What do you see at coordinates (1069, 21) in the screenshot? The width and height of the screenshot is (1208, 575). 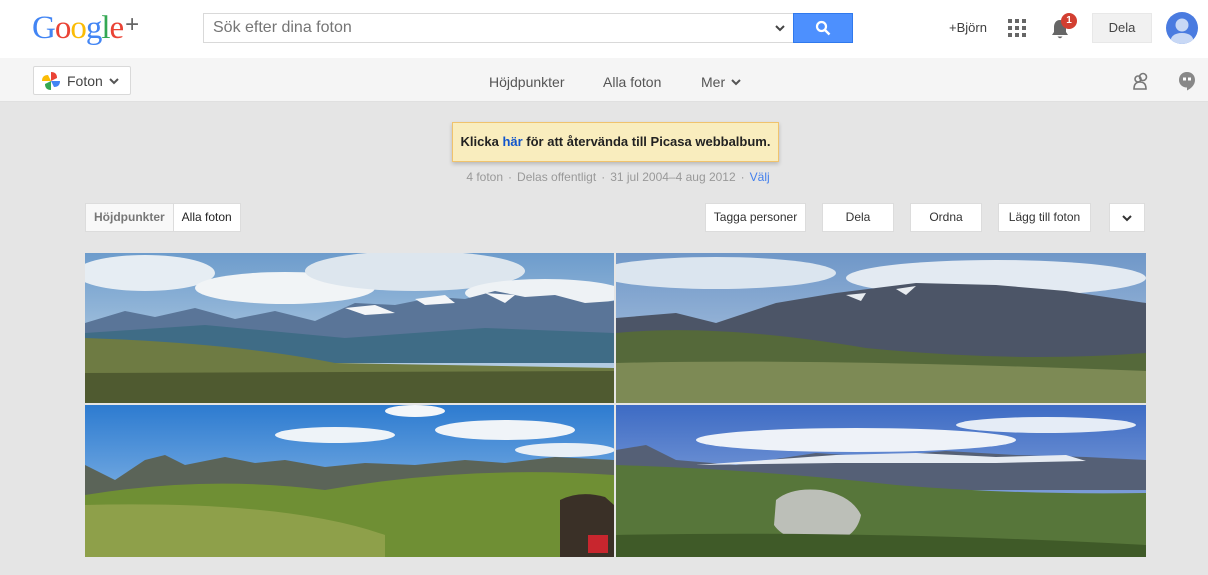 I see `notification-count-badge: 1` at bounding box center [1069, 21].